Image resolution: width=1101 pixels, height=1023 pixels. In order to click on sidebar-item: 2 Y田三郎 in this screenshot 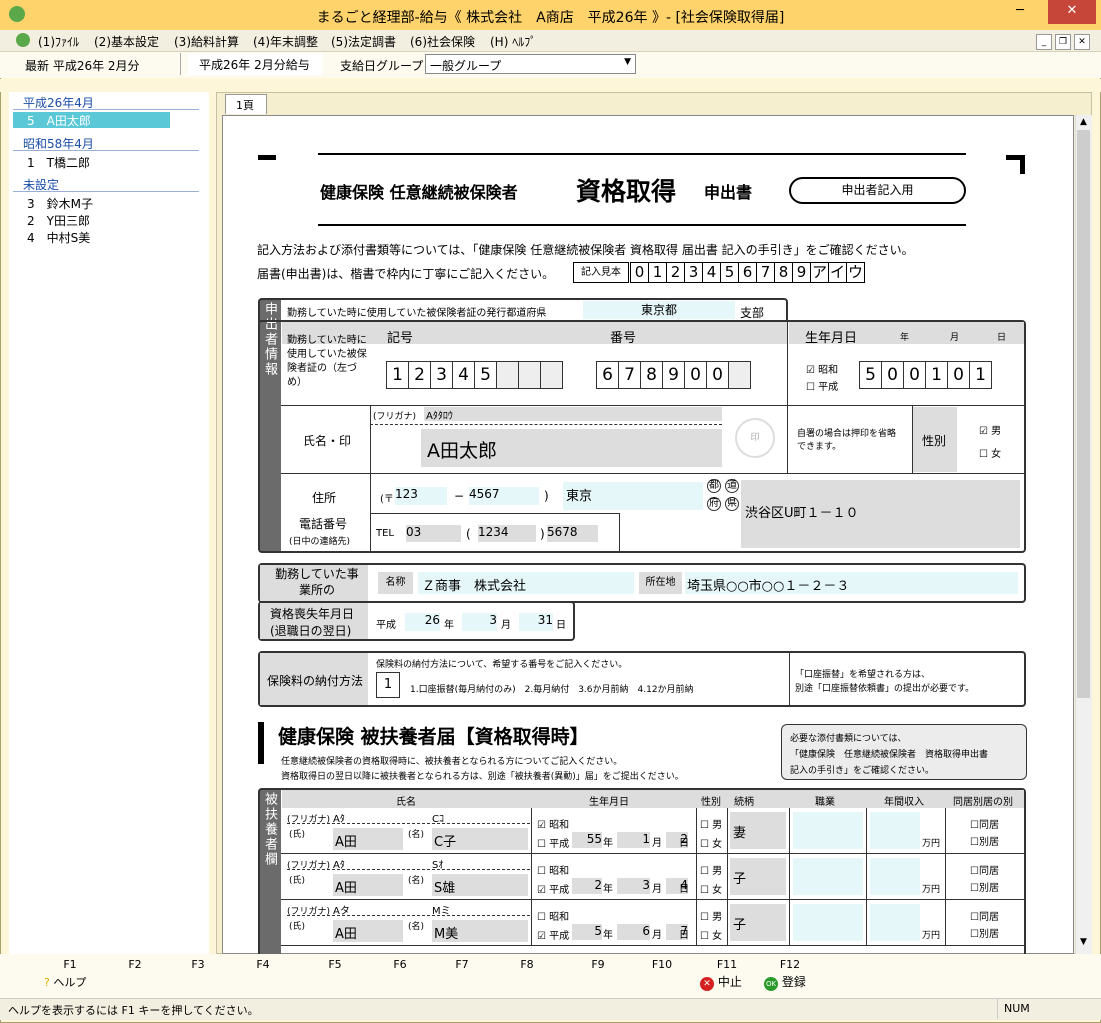, I will do `click(58, 220)`.